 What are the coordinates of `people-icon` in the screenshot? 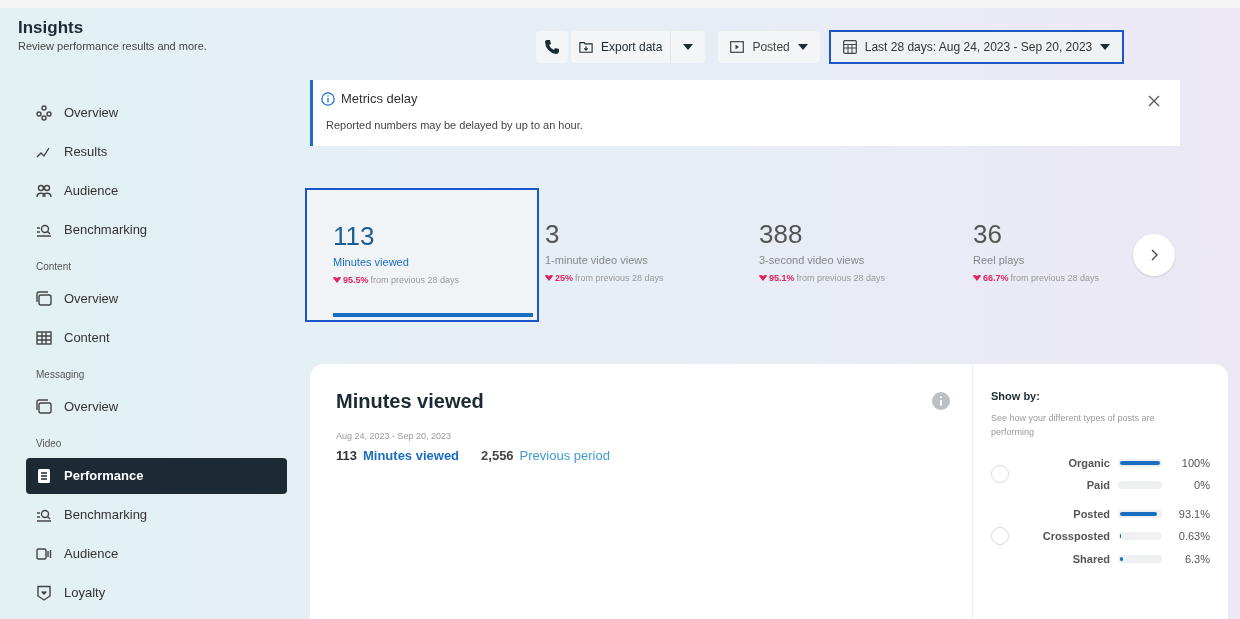 It's located at (44, 191).